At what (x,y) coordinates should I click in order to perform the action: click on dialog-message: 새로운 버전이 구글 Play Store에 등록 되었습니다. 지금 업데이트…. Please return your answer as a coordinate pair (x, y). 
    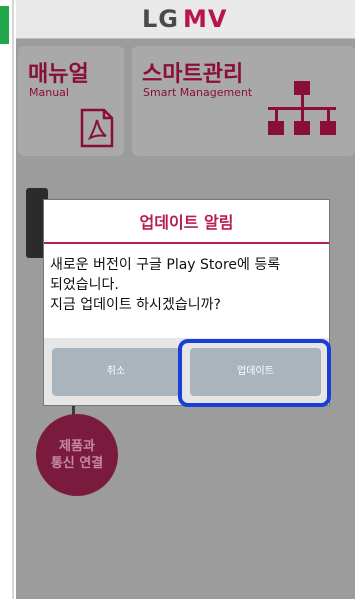
    Looking at the image, I should click on (187, 285).